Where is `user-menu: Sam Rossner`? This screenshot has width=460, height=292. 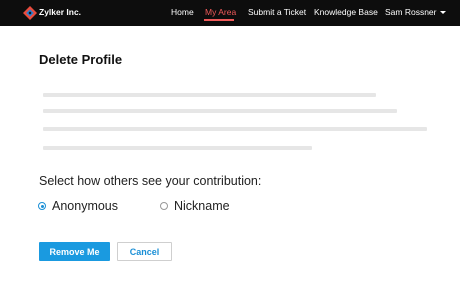 user-menu: Sam Rossner is located at coordinates (415, 12).